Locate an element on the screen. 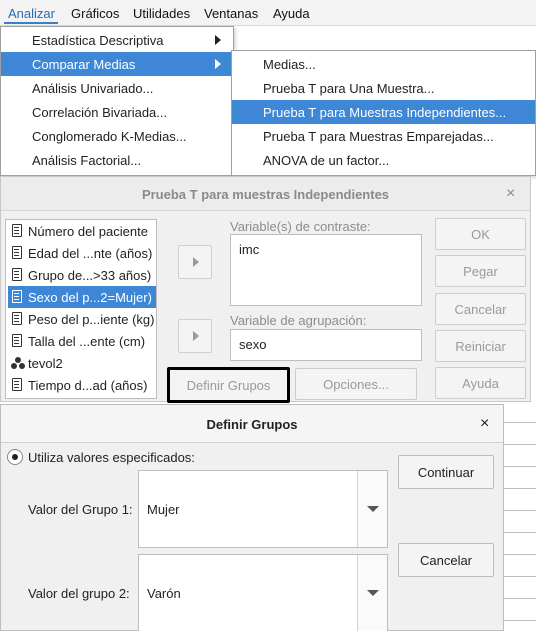  continue-button: Continuar is located at coordinates (446, 472).